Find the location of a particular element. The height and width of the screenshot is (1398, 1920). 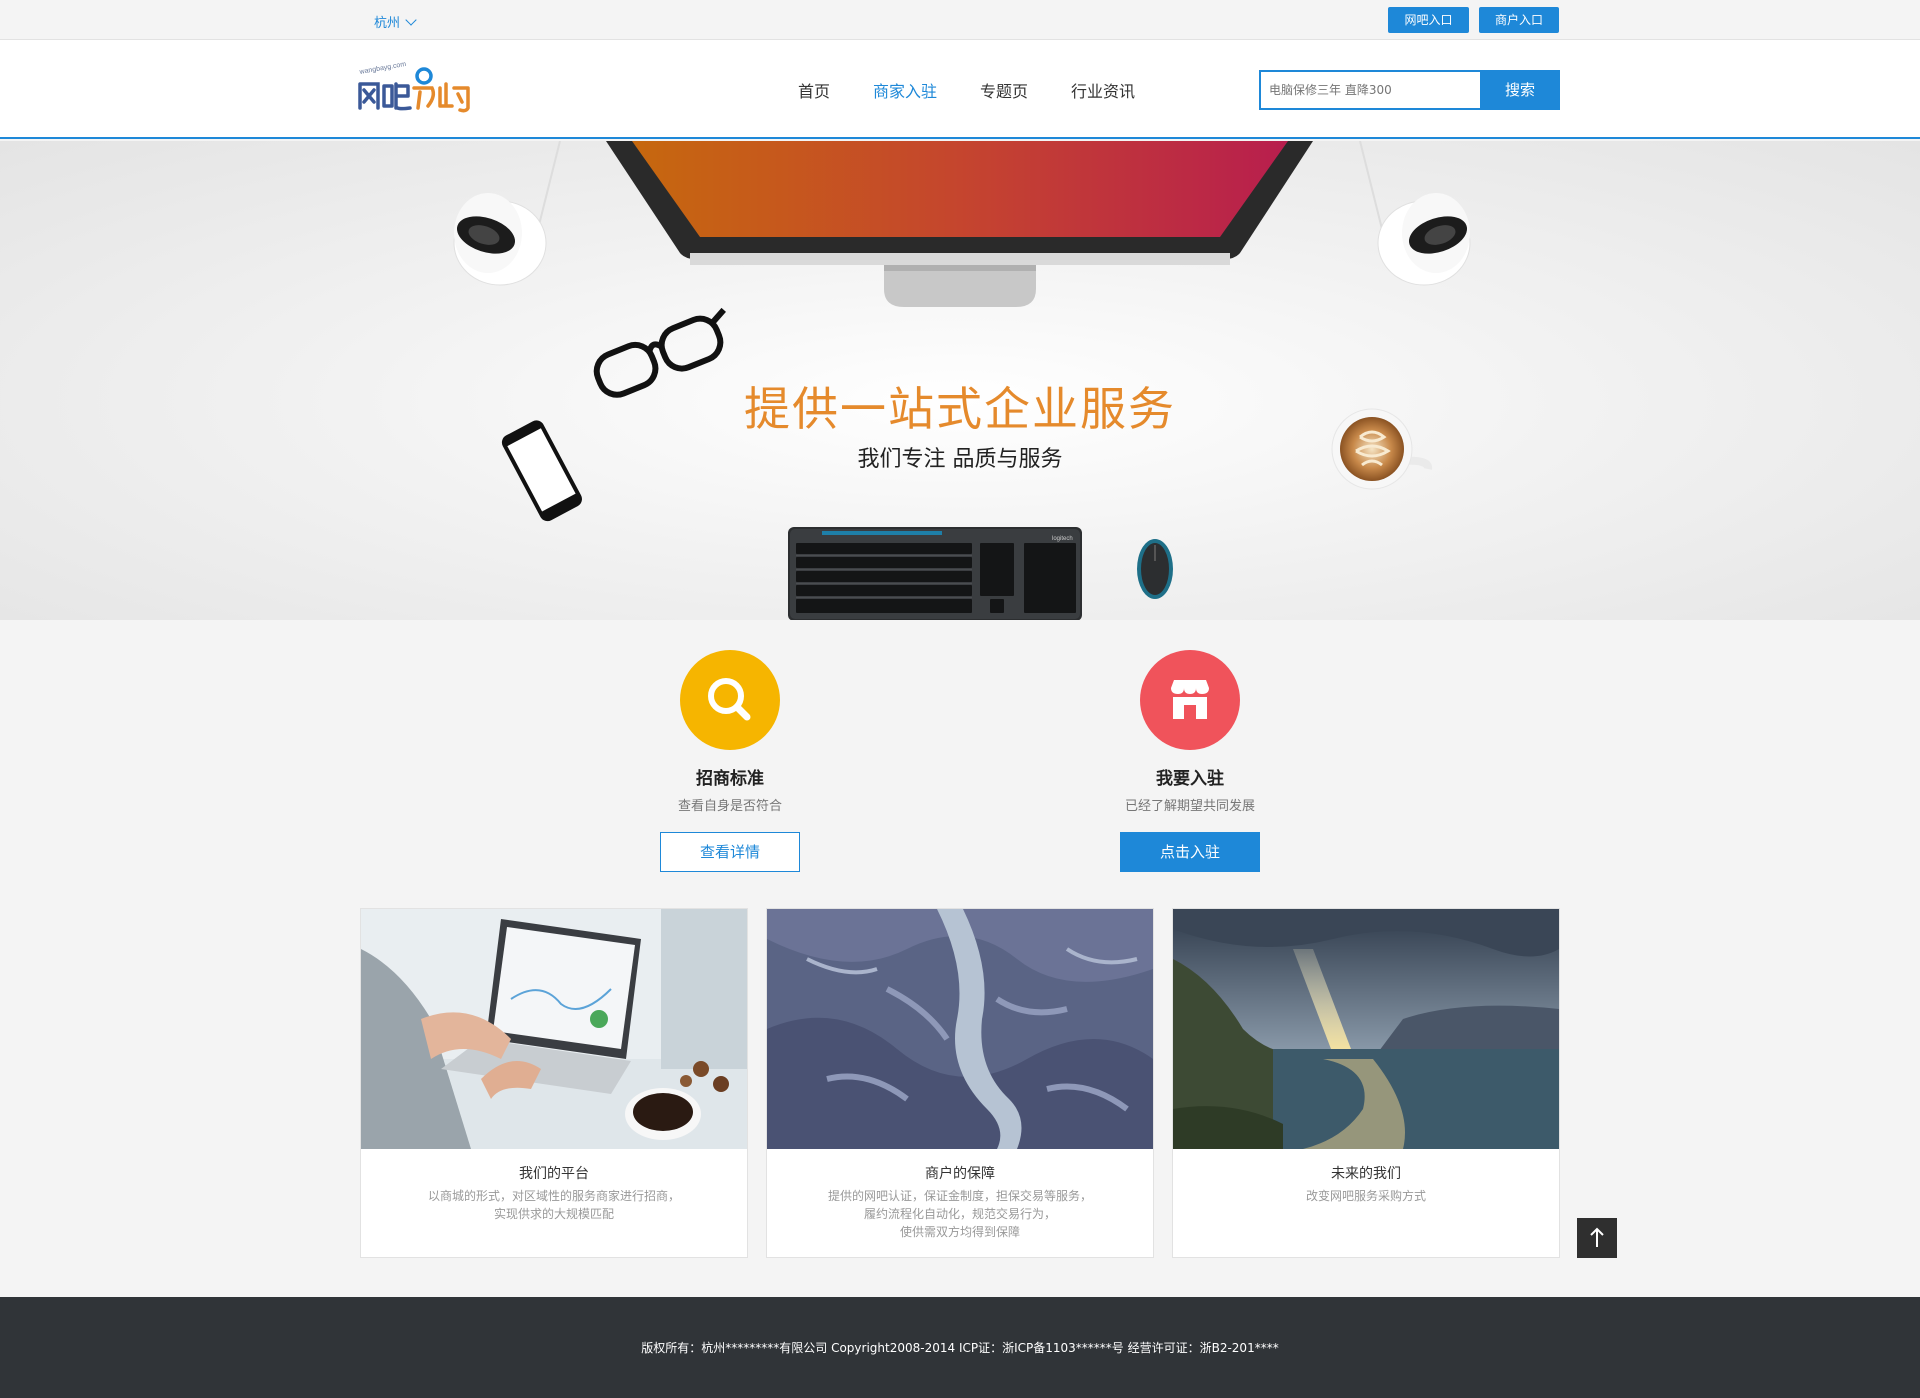

nav-home: 首页 is located at coordinates (814, 90).